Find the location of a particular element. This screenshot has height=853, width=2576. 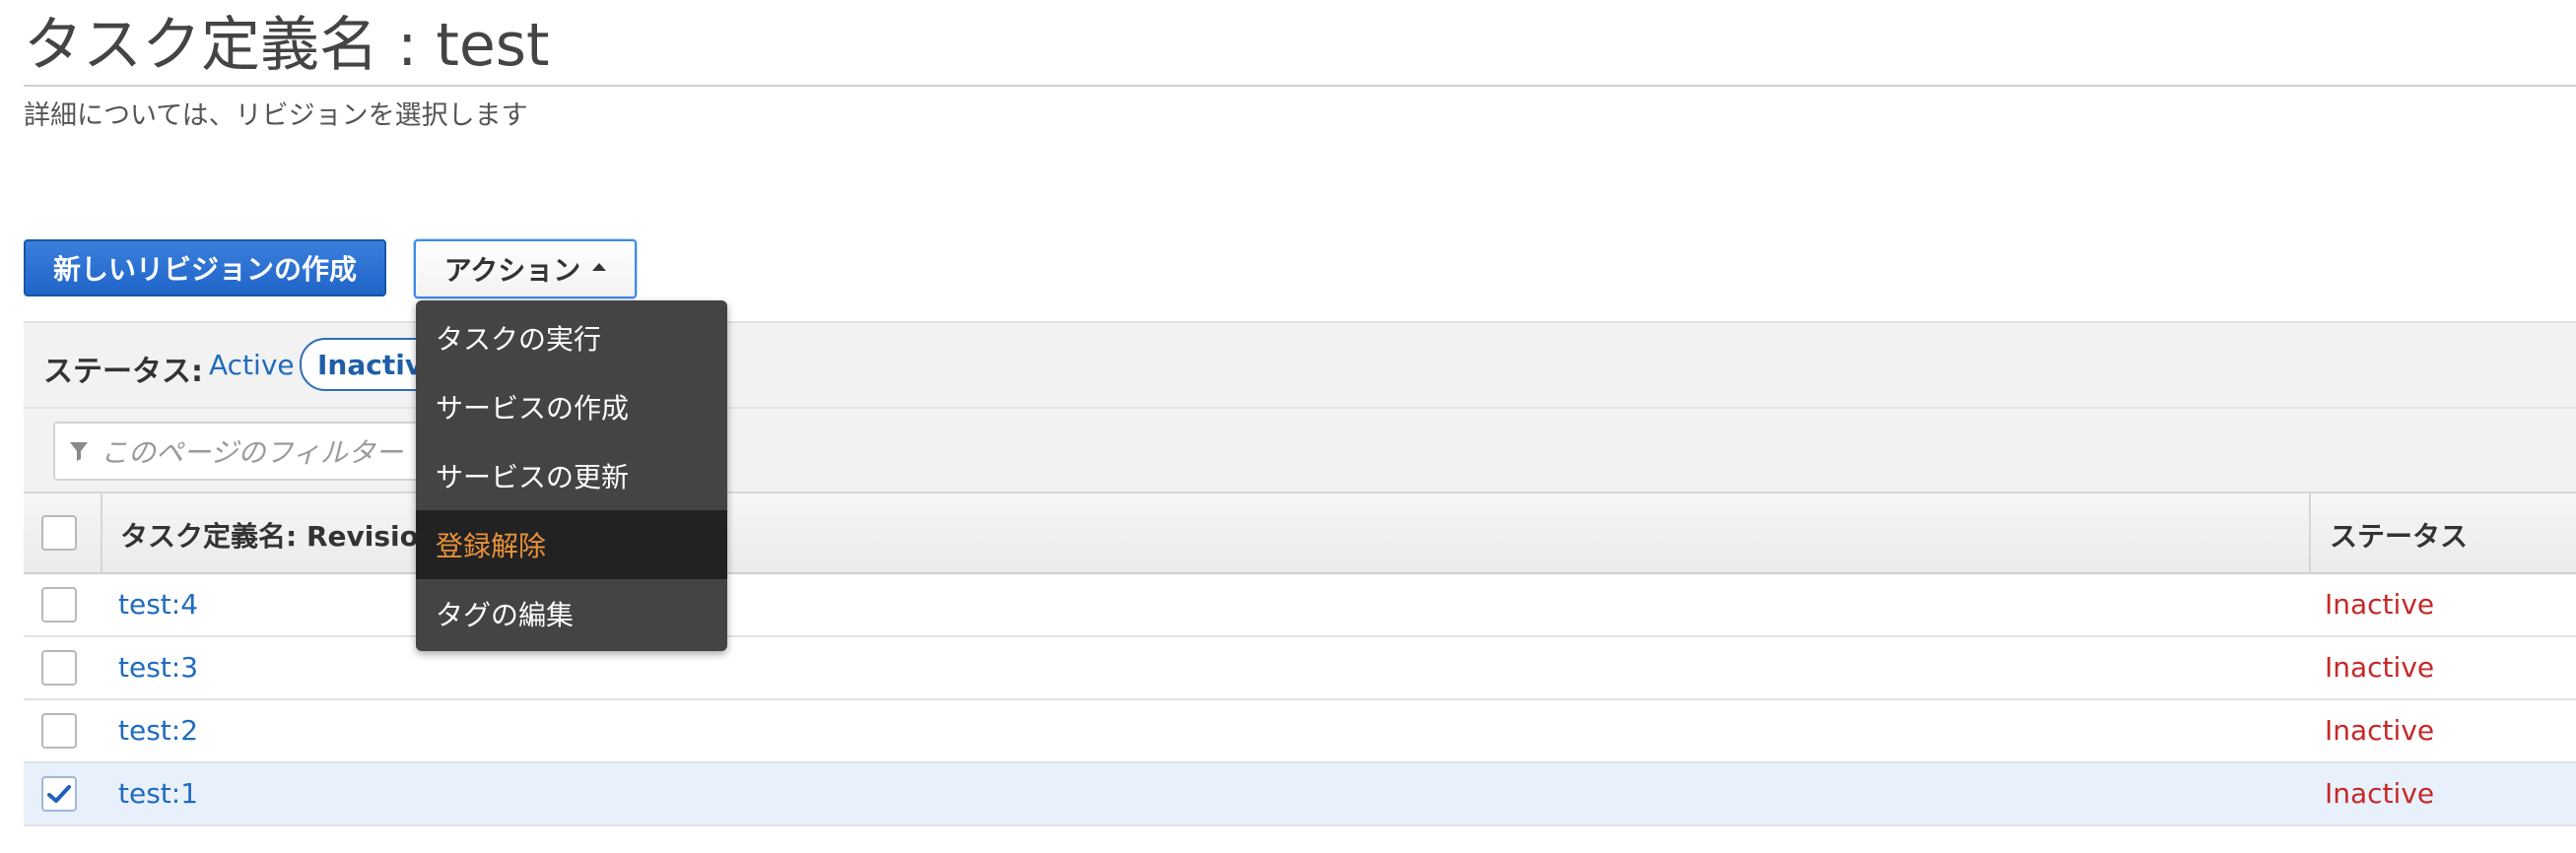

filter-bar: このページのフィルター is located at coordinates (1300, 449).